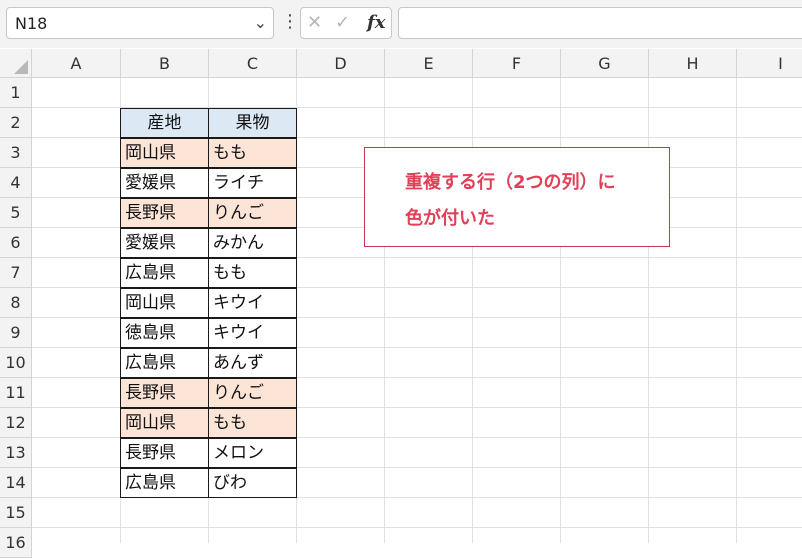 The height and width of the screenshot is (558, 802). Describe the element at coordinates (16, 513) in the screenshot. I see `row-header-15: 15` at that location.